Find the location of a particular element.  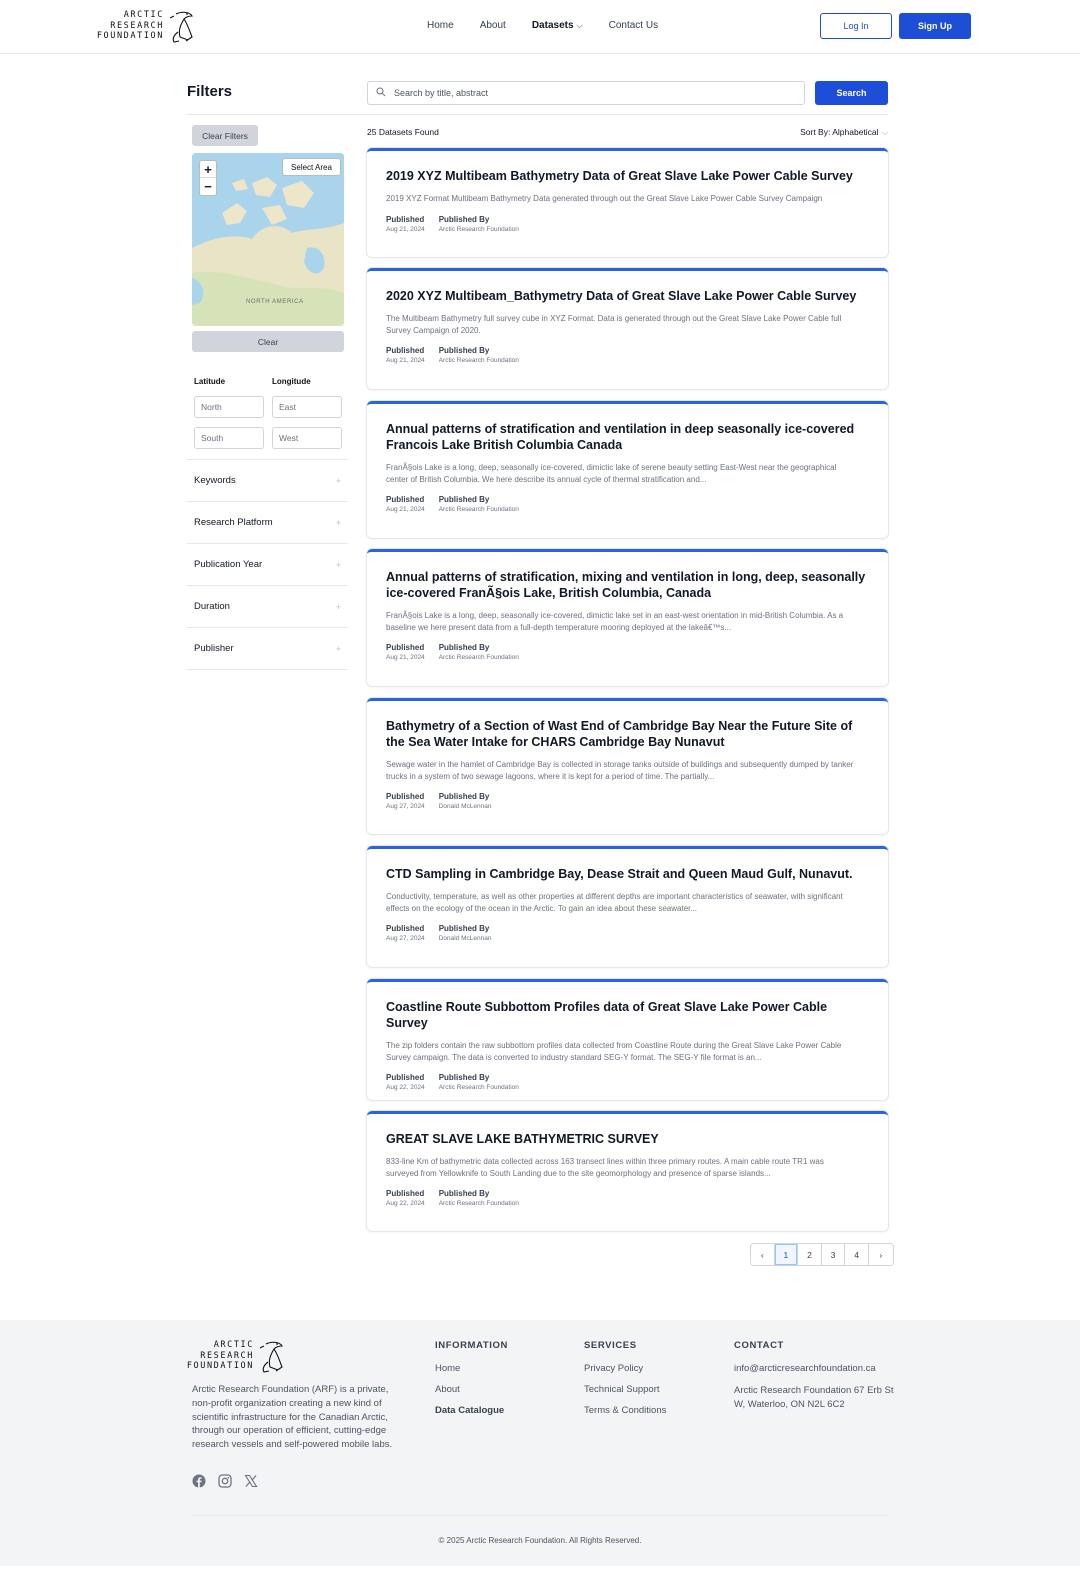

nav-datasets-label: Datasets is located at coordinates (552, 25).